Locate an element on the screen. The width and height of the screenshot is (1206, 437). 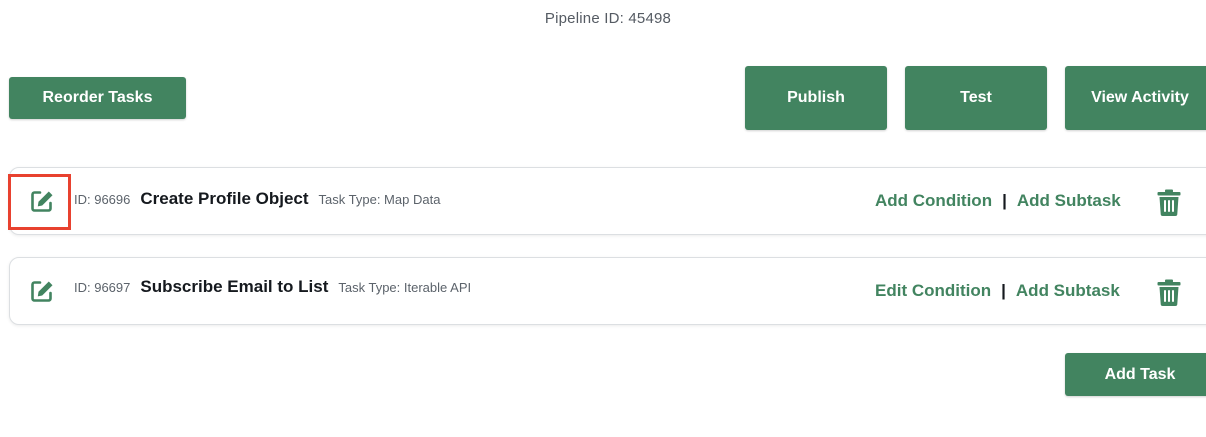
reorder-tasks-button: Reorder Tasks is located at coordinates (97, 98).